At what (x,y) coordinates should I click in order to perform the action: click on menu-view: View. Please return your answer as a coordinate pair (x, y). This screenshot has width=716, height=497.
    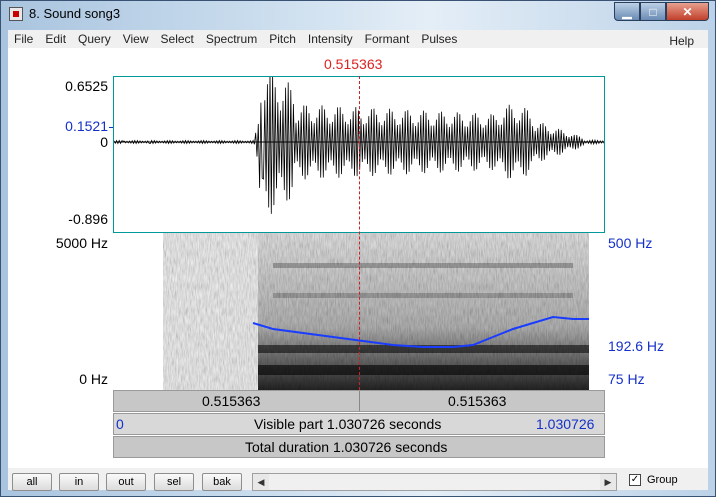
    Looking at the image, I should click on (136, 39).